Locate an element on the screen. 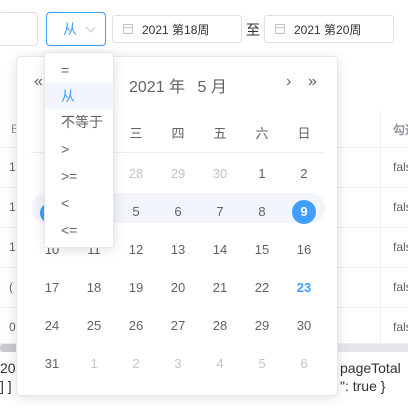 This screenshot has height=411, width=408. week-end-input: 2021 第20周 is located at coordinates (329, 29).